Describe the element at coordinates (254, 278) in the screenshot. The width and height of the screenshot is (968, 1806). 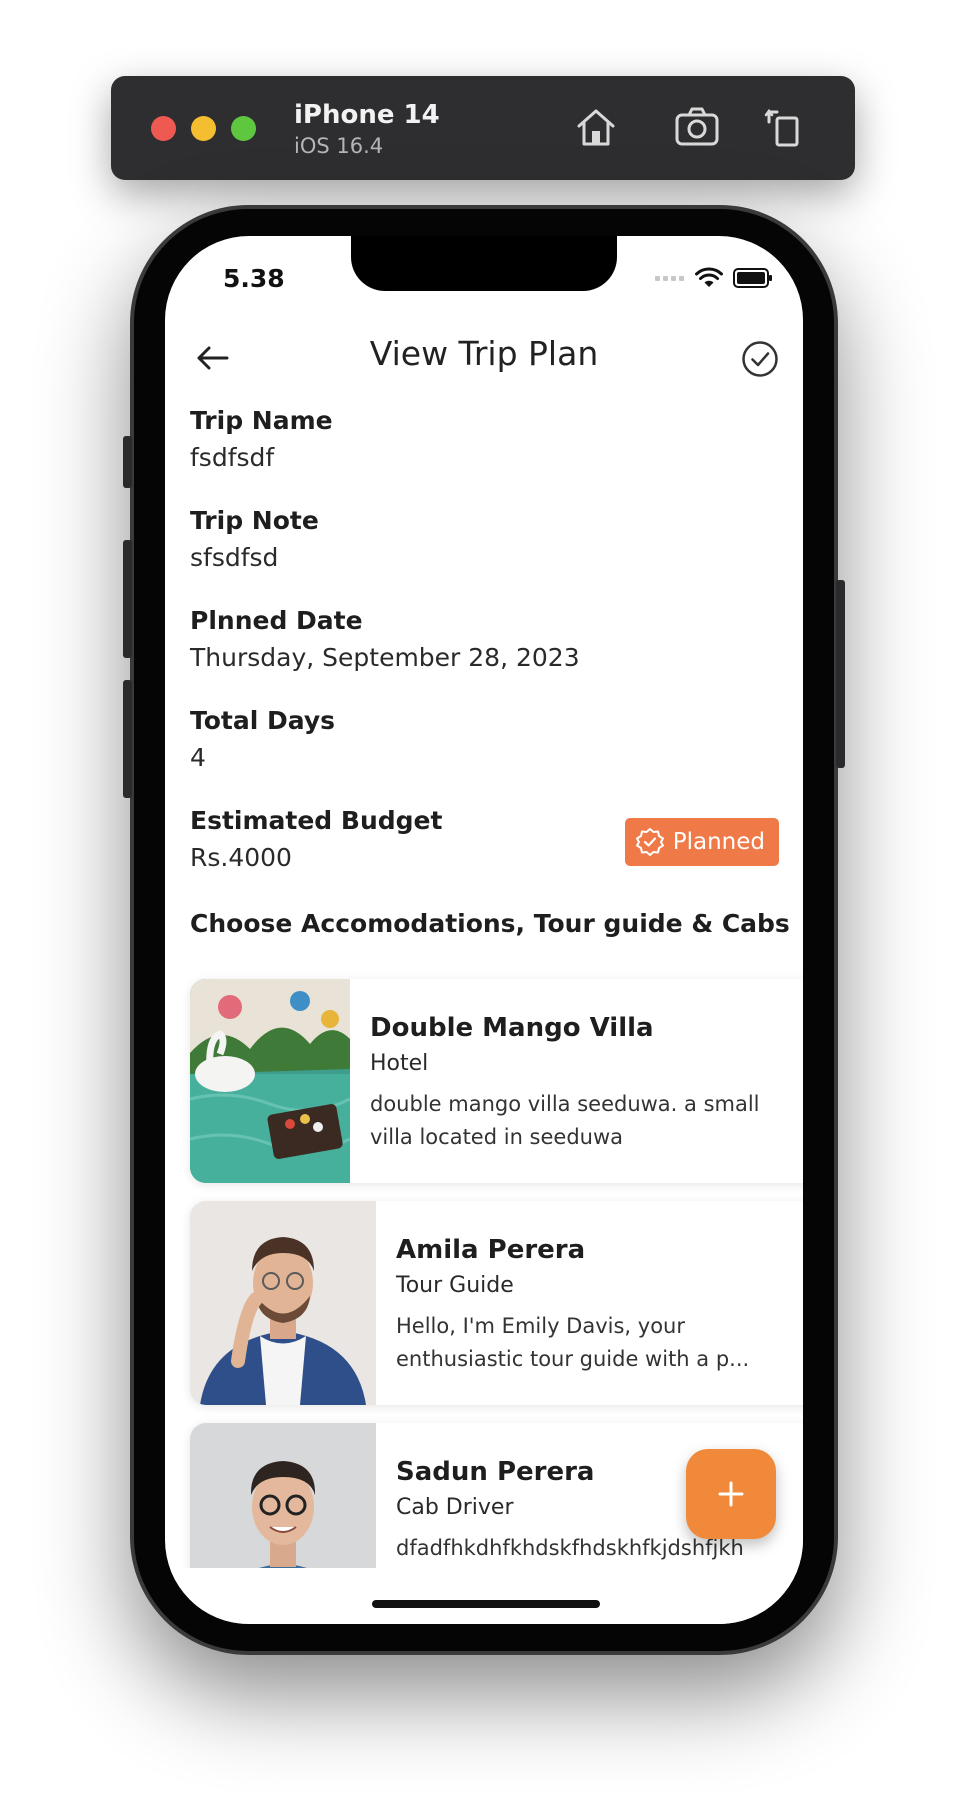
I see `status-time: 5.38` at that location.